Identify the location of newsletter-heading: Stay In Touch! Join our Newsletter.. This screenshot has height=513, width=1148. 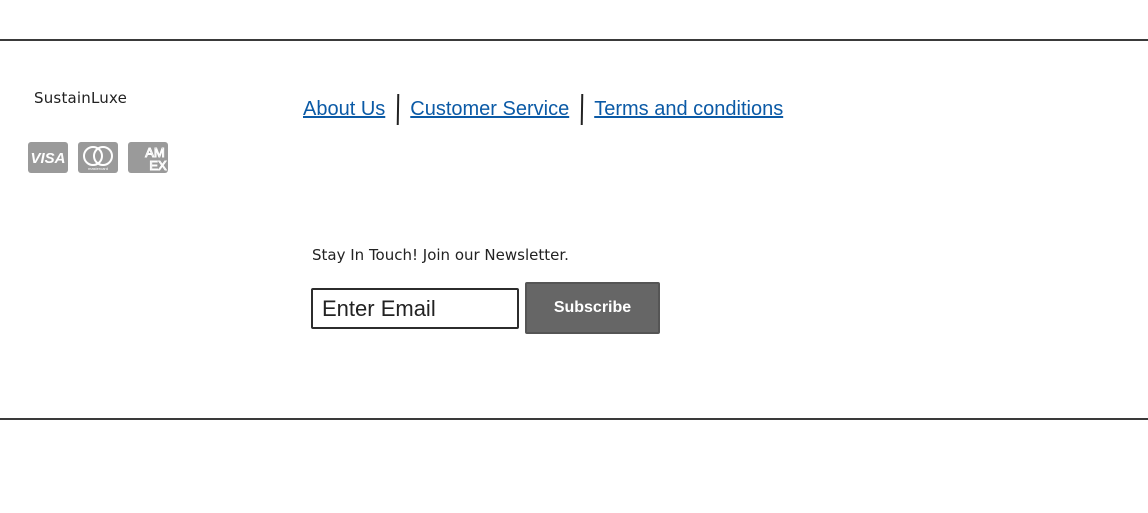
(440, 255).